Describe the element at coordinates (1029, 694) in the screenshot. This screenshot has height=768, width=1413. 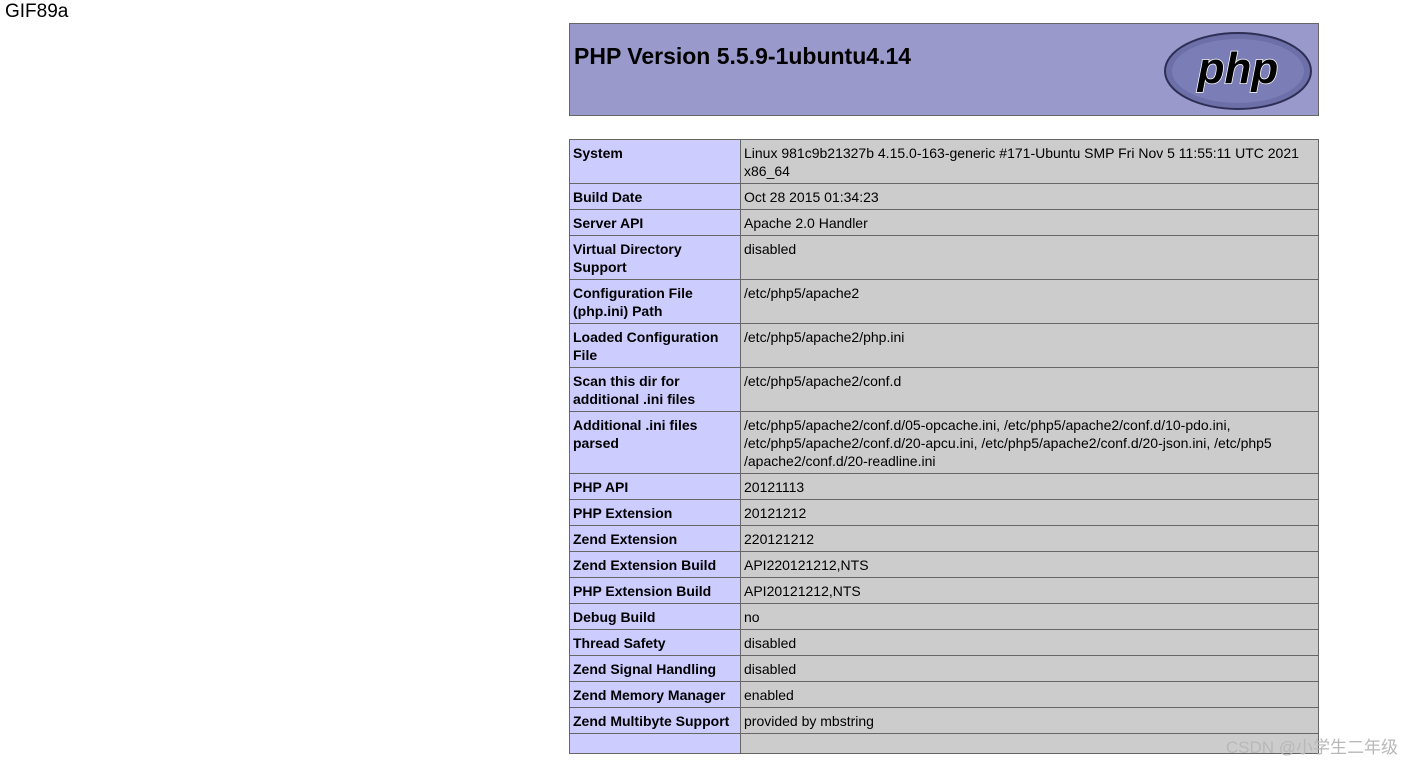
I see `row-value: enabled` at that location.